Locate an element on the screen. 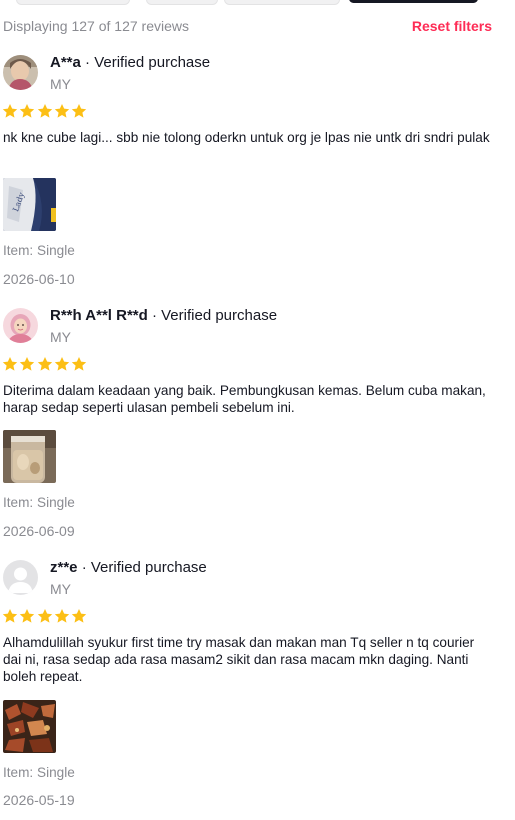 The width and height of the screenshot is (515, 820). reviewer-name: R**h A**l R**d is located at coordinates (99, 315).